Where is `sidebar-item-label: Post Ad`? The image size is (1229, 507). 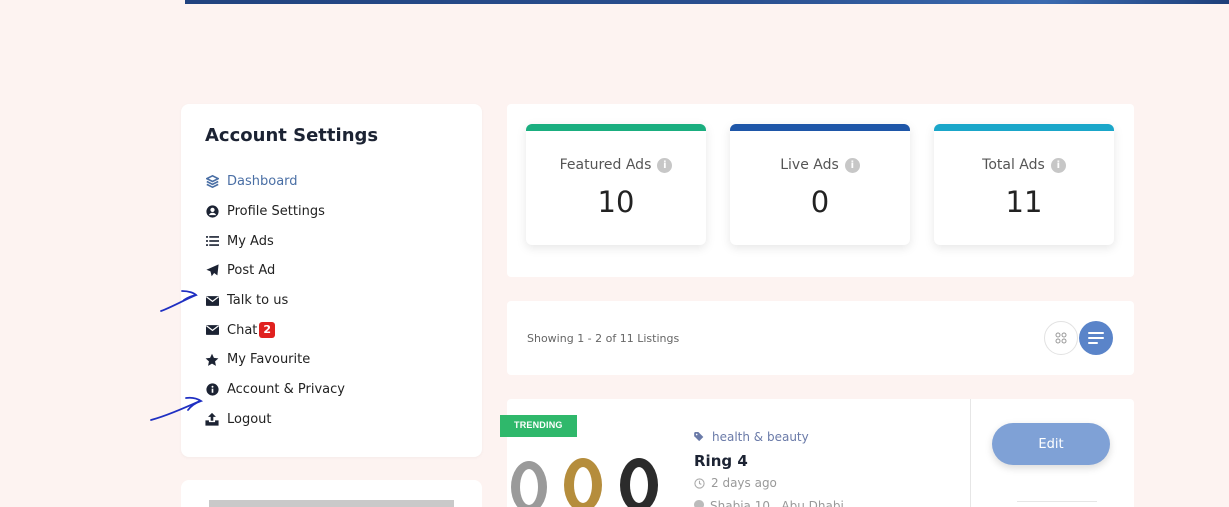 sidebar-item-label: Post Ad is located at coordinates (251, 271).